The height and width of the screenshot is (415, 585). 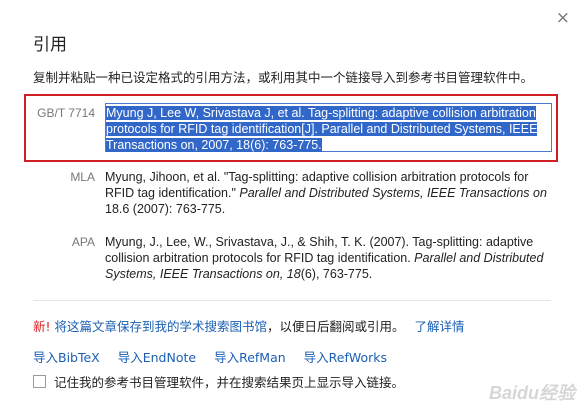 What do you see at coordinates (336, 326) in the screenshot?
I see `promo-text: ，以便日后翻阅或引用。` at bounding box center [336, 326].